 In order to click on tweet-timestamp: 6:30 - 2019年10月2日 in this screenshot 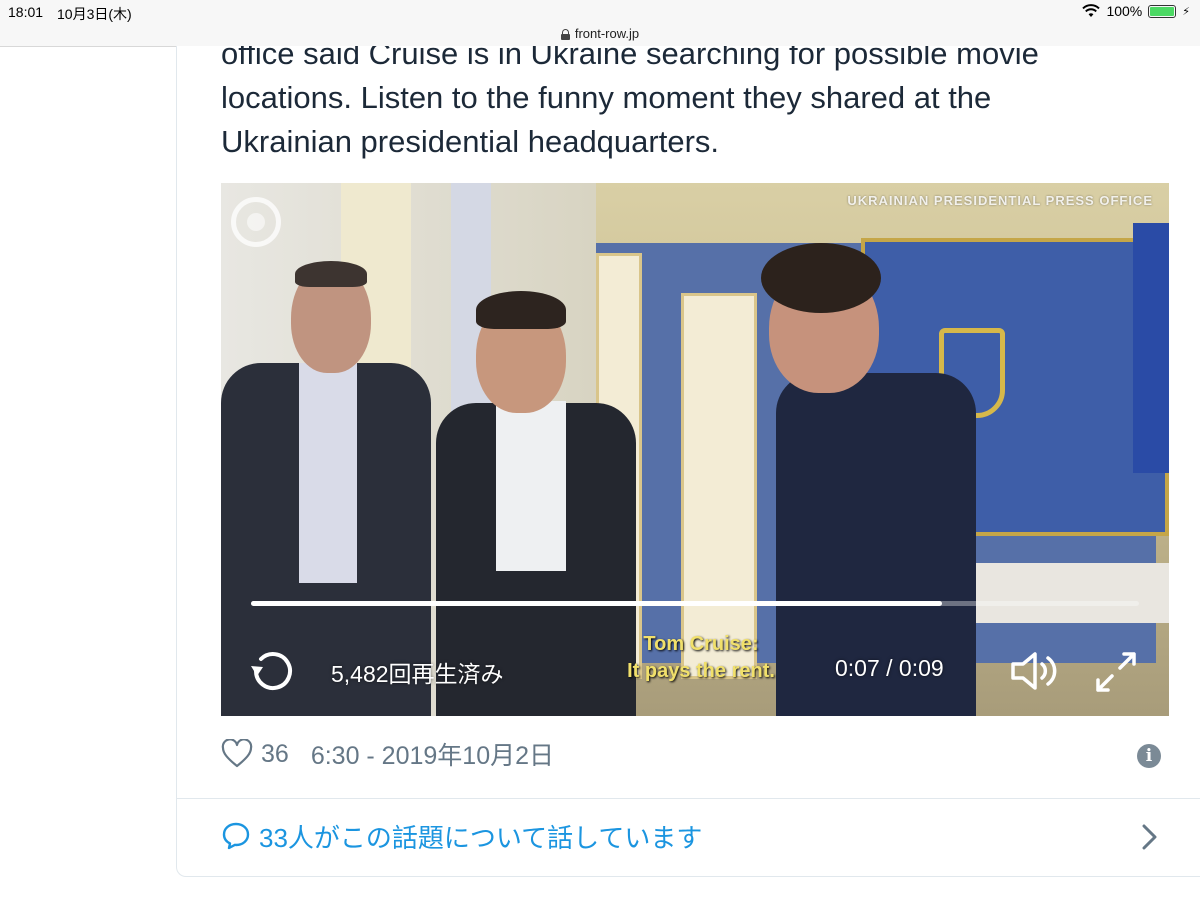, I will do `click(432, 754)`.